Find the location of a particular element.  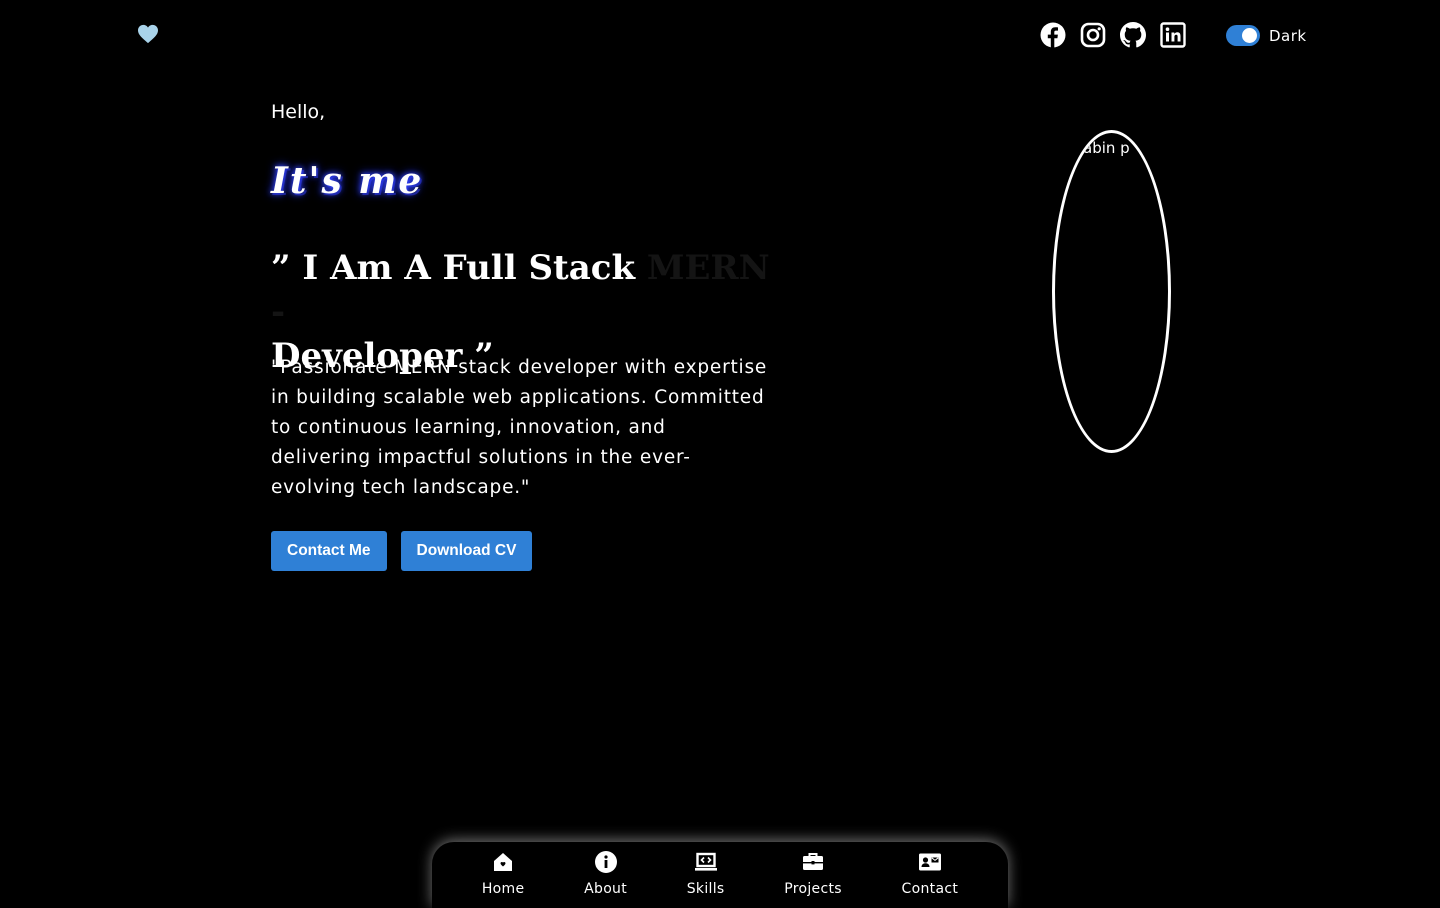

theme-toggle: Dark is located at coordinates (1266, 35).